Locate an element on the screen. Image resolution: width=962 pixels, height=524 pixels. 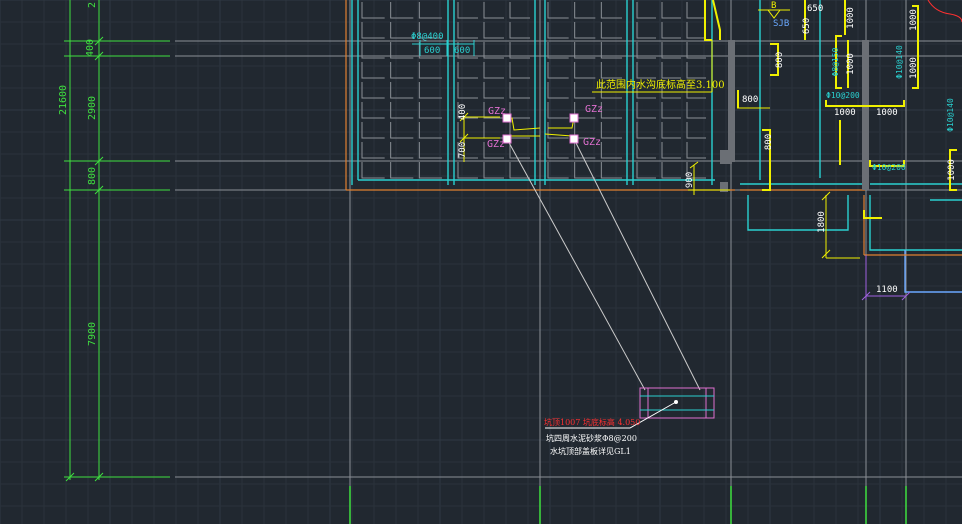
dim-total-21600: 21600 is located at coordinates (63, 100).